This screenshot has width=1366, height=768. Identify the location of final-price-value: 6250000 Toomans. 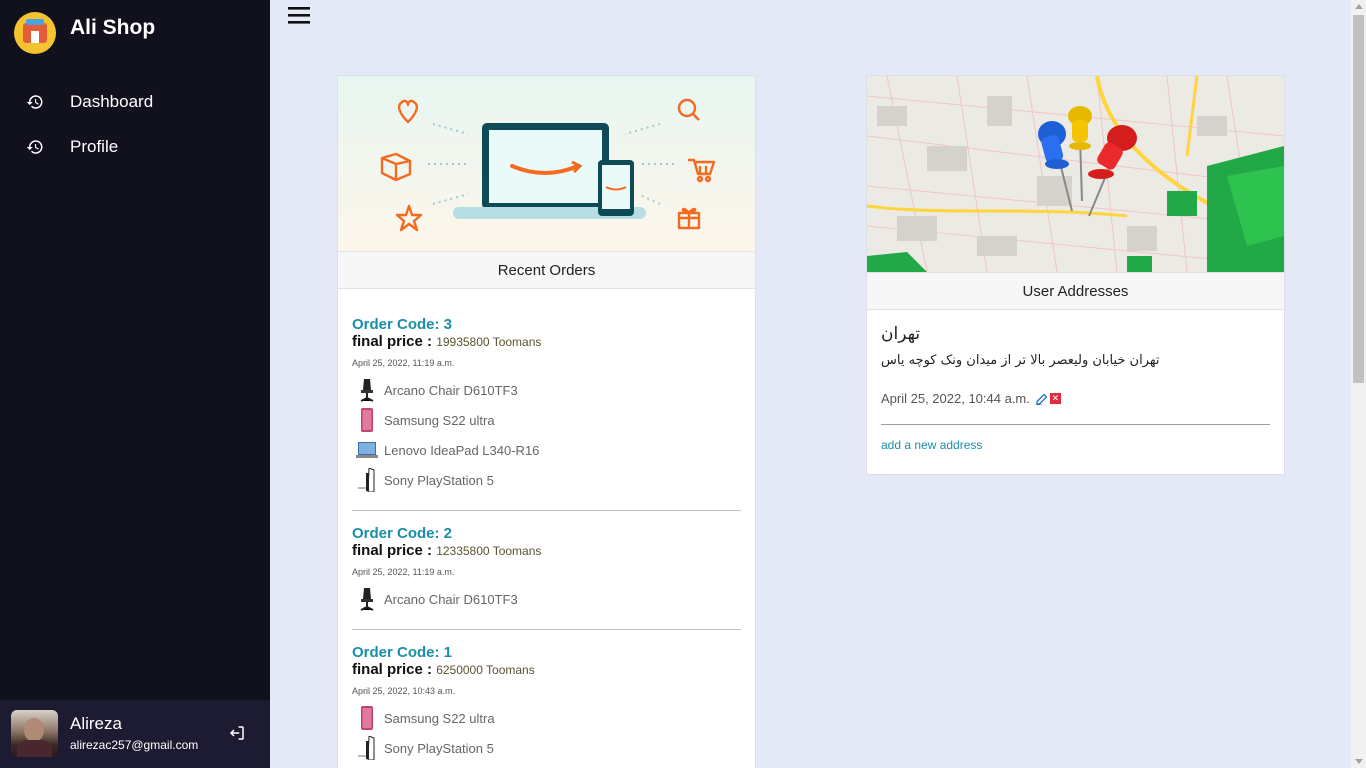
(485, 670).